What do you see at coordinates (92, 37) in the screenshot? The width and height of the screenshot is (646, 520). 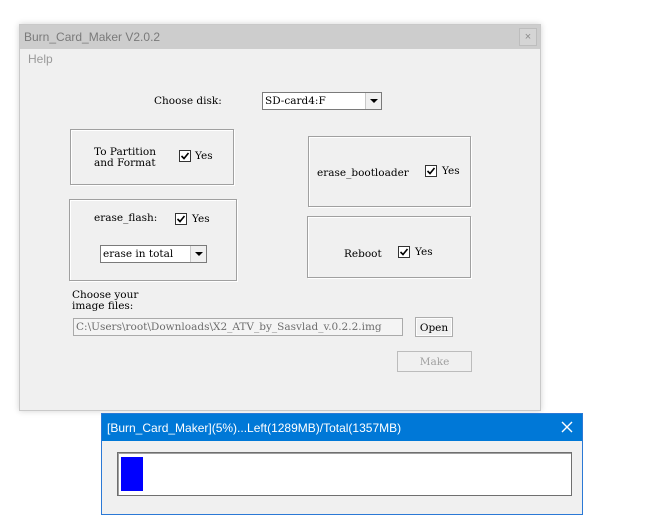 I see `window-title: Burn_Card_Maker V2.0.2` at bounding box center [92, 37].